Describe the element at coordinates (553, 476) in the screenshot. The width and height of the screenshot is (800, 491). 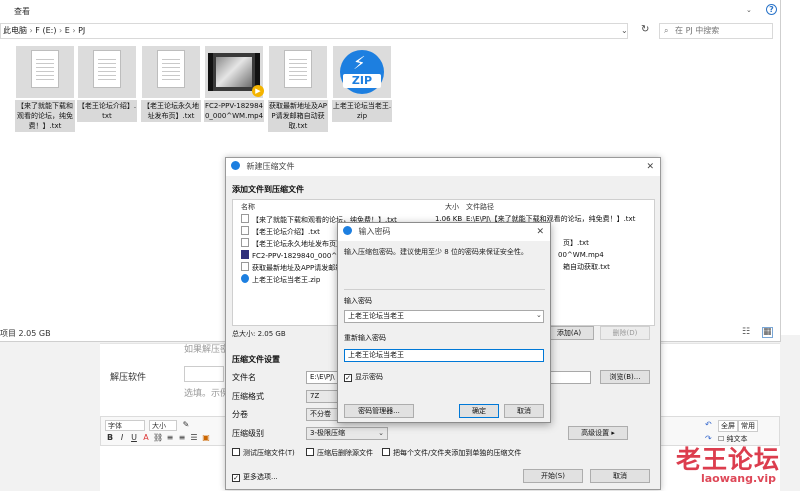
I see `start-button: 开始(S)` at that location.